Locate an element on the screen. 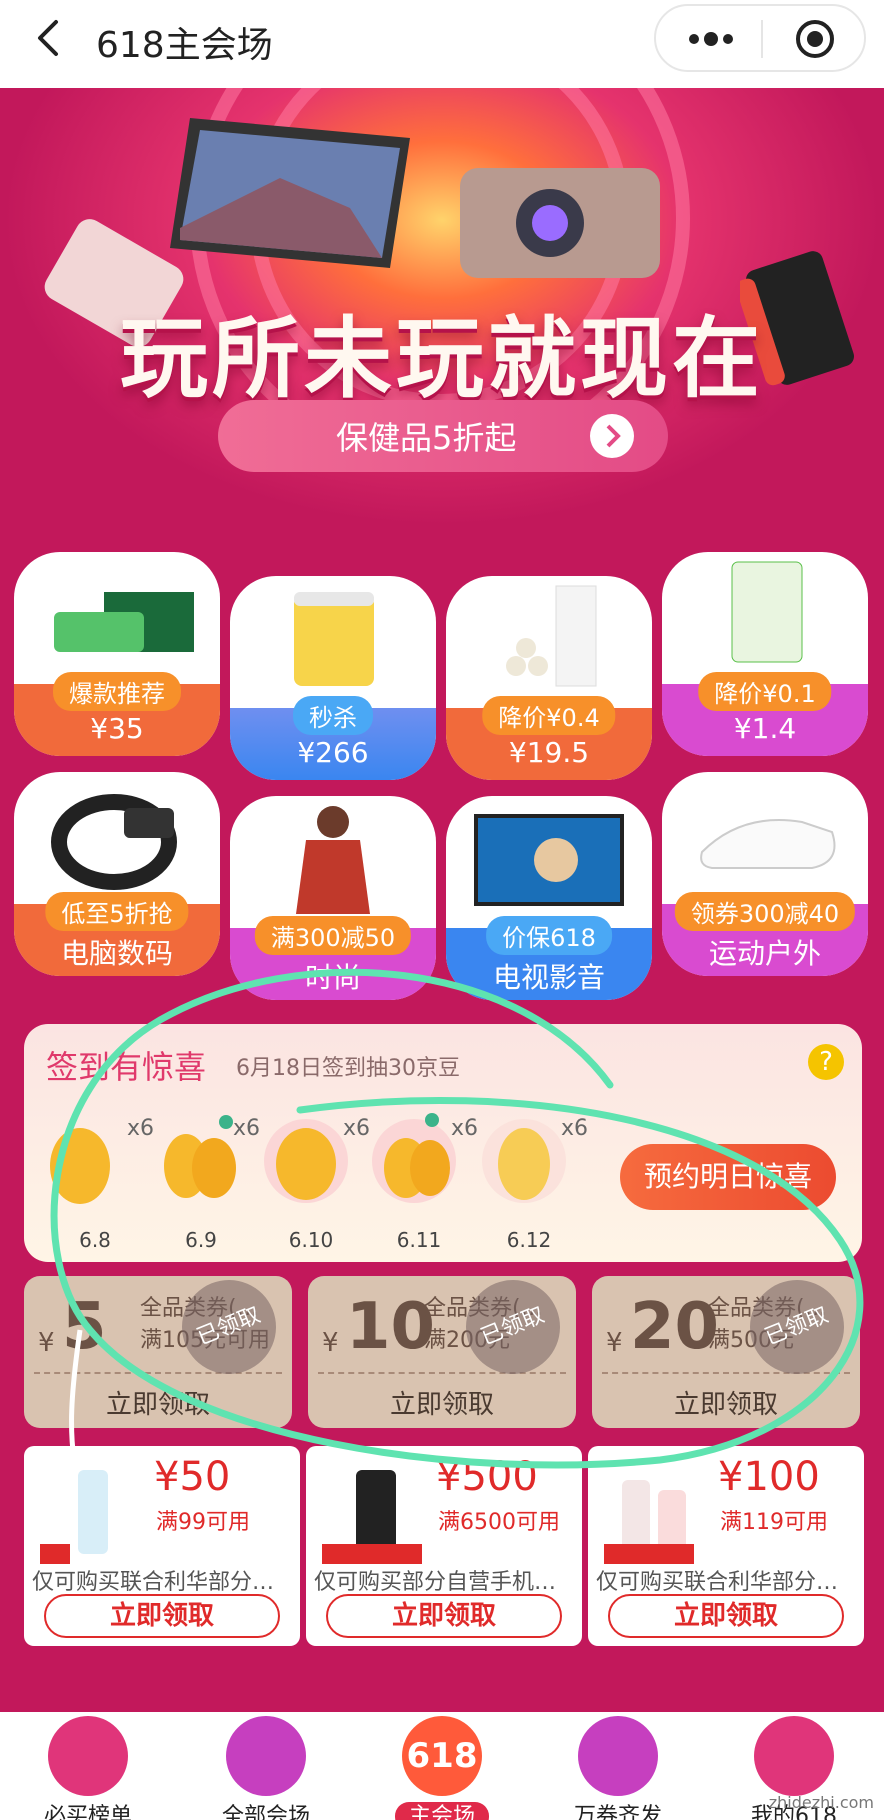 Image resolution: width=884 pixels, height=1820 pixels. coupon-received: ¥ 20 全品类券(… 满500元 立即领取 已领取 is located at coordinates (726, 1352).